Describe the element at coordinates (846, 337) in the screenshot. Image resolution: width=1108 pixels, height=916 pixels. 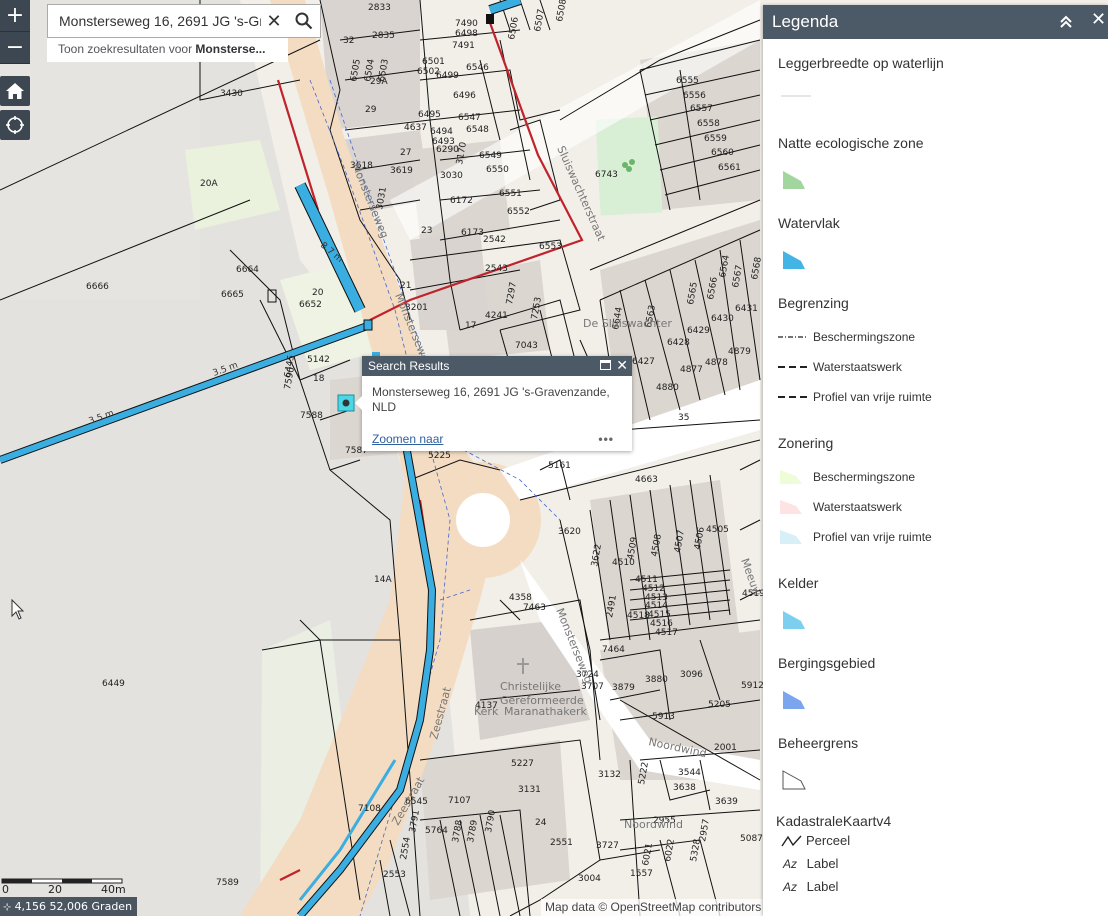
I see `legend-item: Beschermingszone` at that location.